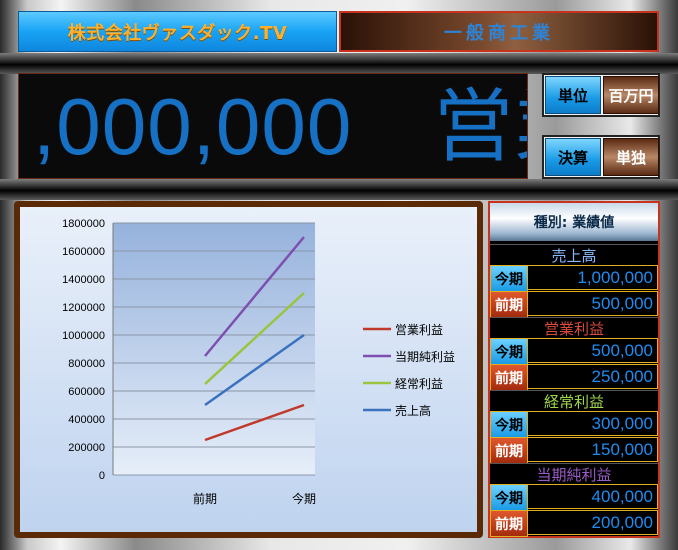  What do you see at coordinates (86, 420) in the screenshot?
I see `y-tick-label: 400000` at bounding box center [86, 420].